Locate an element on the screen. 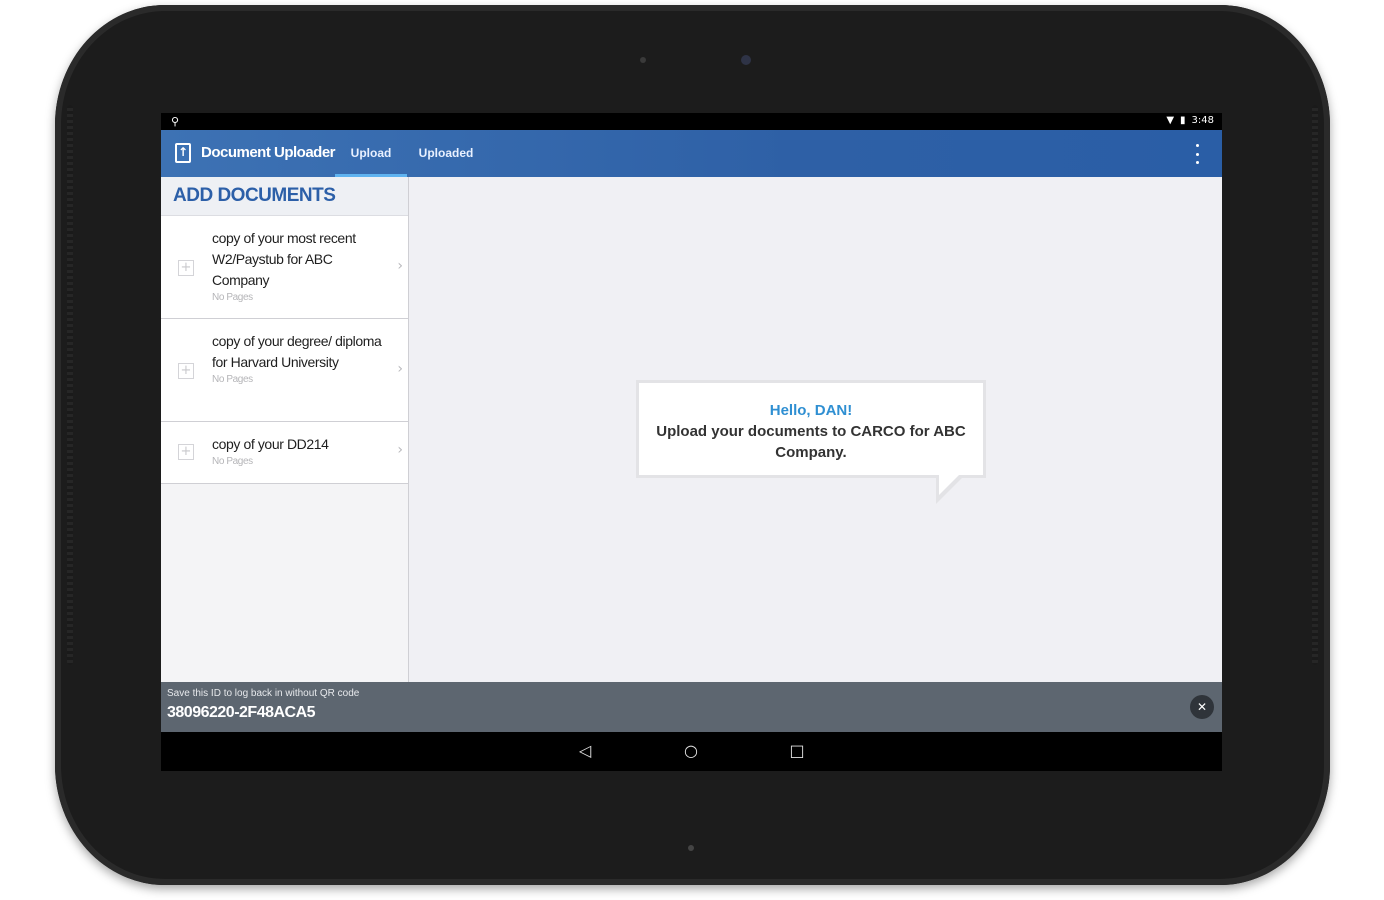 This screenshot has height=900, width=1384. speaker-grill-right is located at coordinates (1315, 385).